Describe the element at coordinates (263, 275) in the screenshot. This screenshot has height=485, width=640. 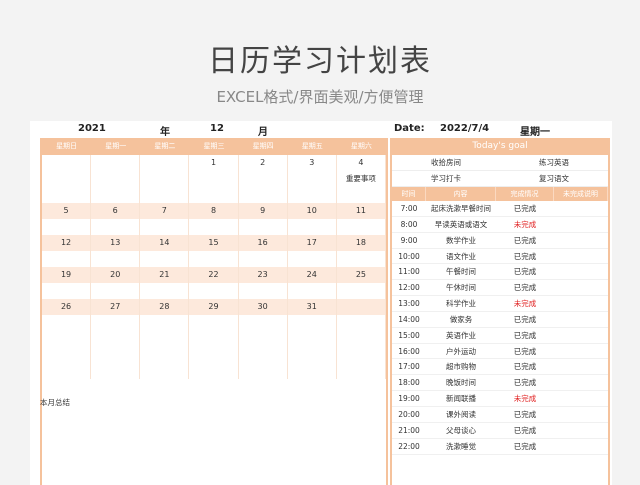
I see `day-cell: 23` at that location.